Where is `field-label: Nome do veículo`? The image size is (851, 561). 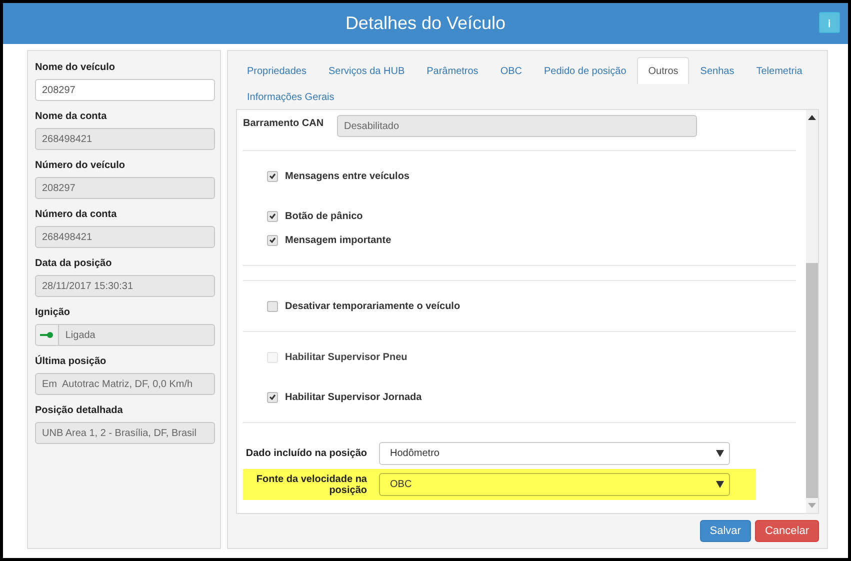 field-label: Nome do veículo is located at coordinates (75, 67).